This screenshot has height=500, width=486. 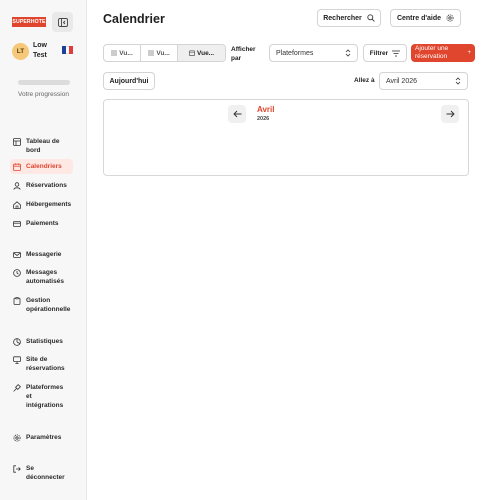 I want to click on arrow-right-icon, so click(x=450, y=114).